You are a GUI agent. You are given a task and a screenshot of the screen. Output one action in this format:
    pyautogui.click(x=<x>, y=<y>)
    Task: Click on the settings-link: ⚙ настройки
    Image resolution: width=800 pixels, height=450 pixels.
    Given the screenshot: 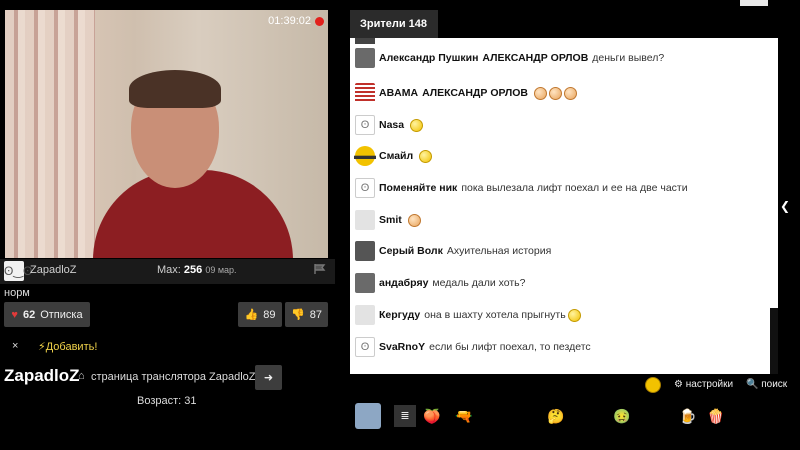 What is the action you would take?
    pyautogui.click(x=703, y=384)
    